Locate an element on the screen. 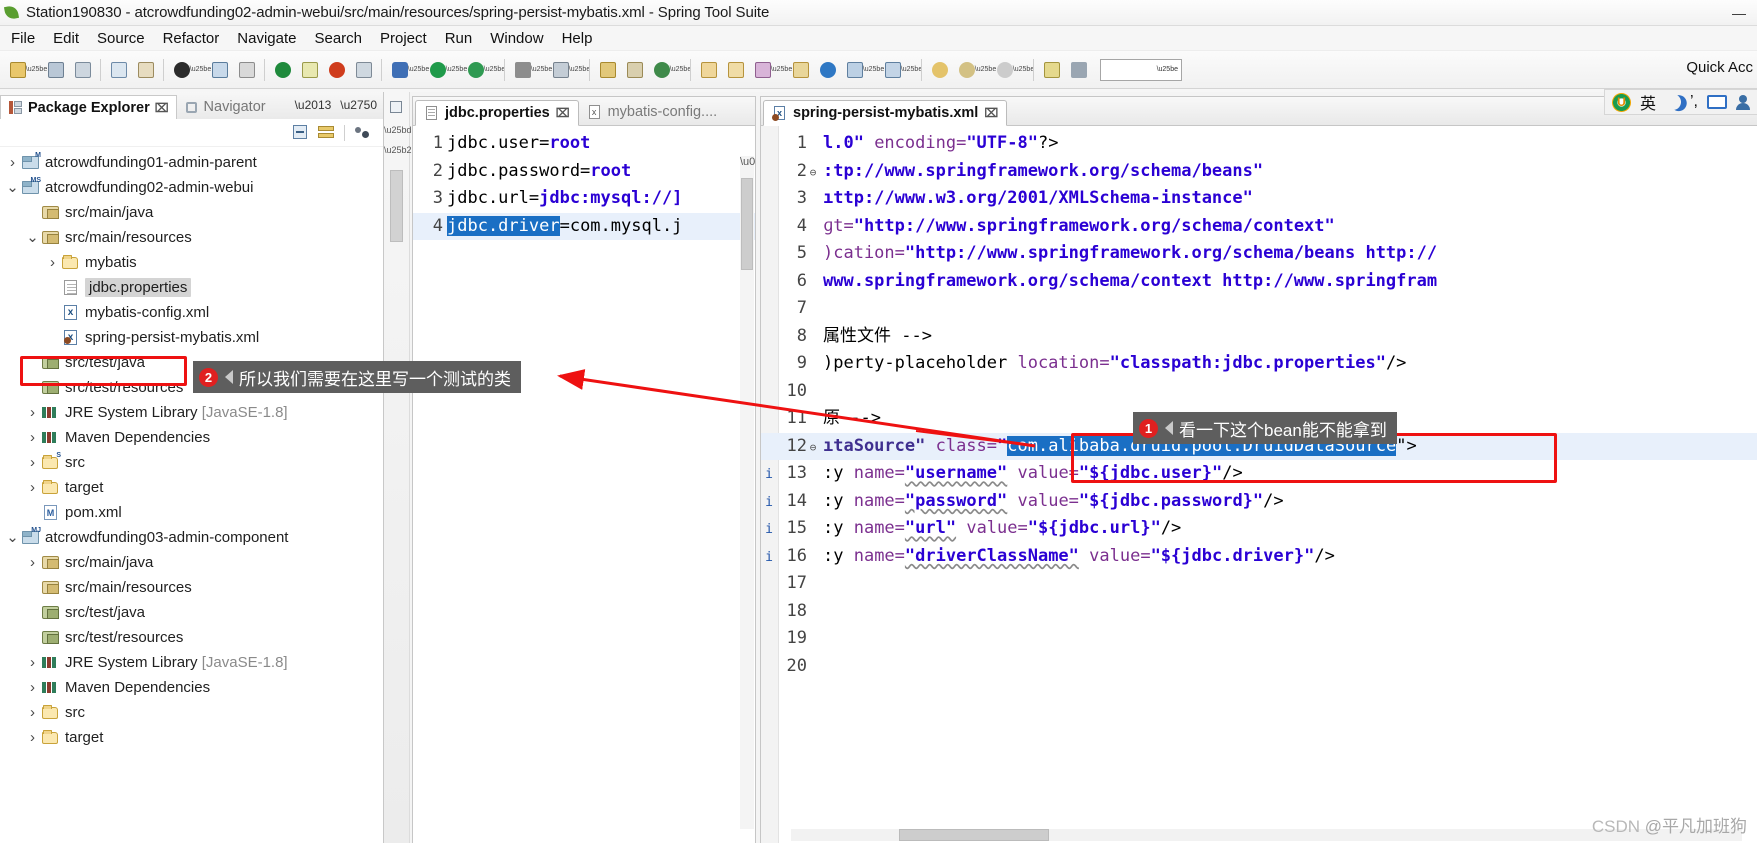 The height and width of the screenshot is (843, 1757). open-perspective-icon is located at coordinates (800, 69).